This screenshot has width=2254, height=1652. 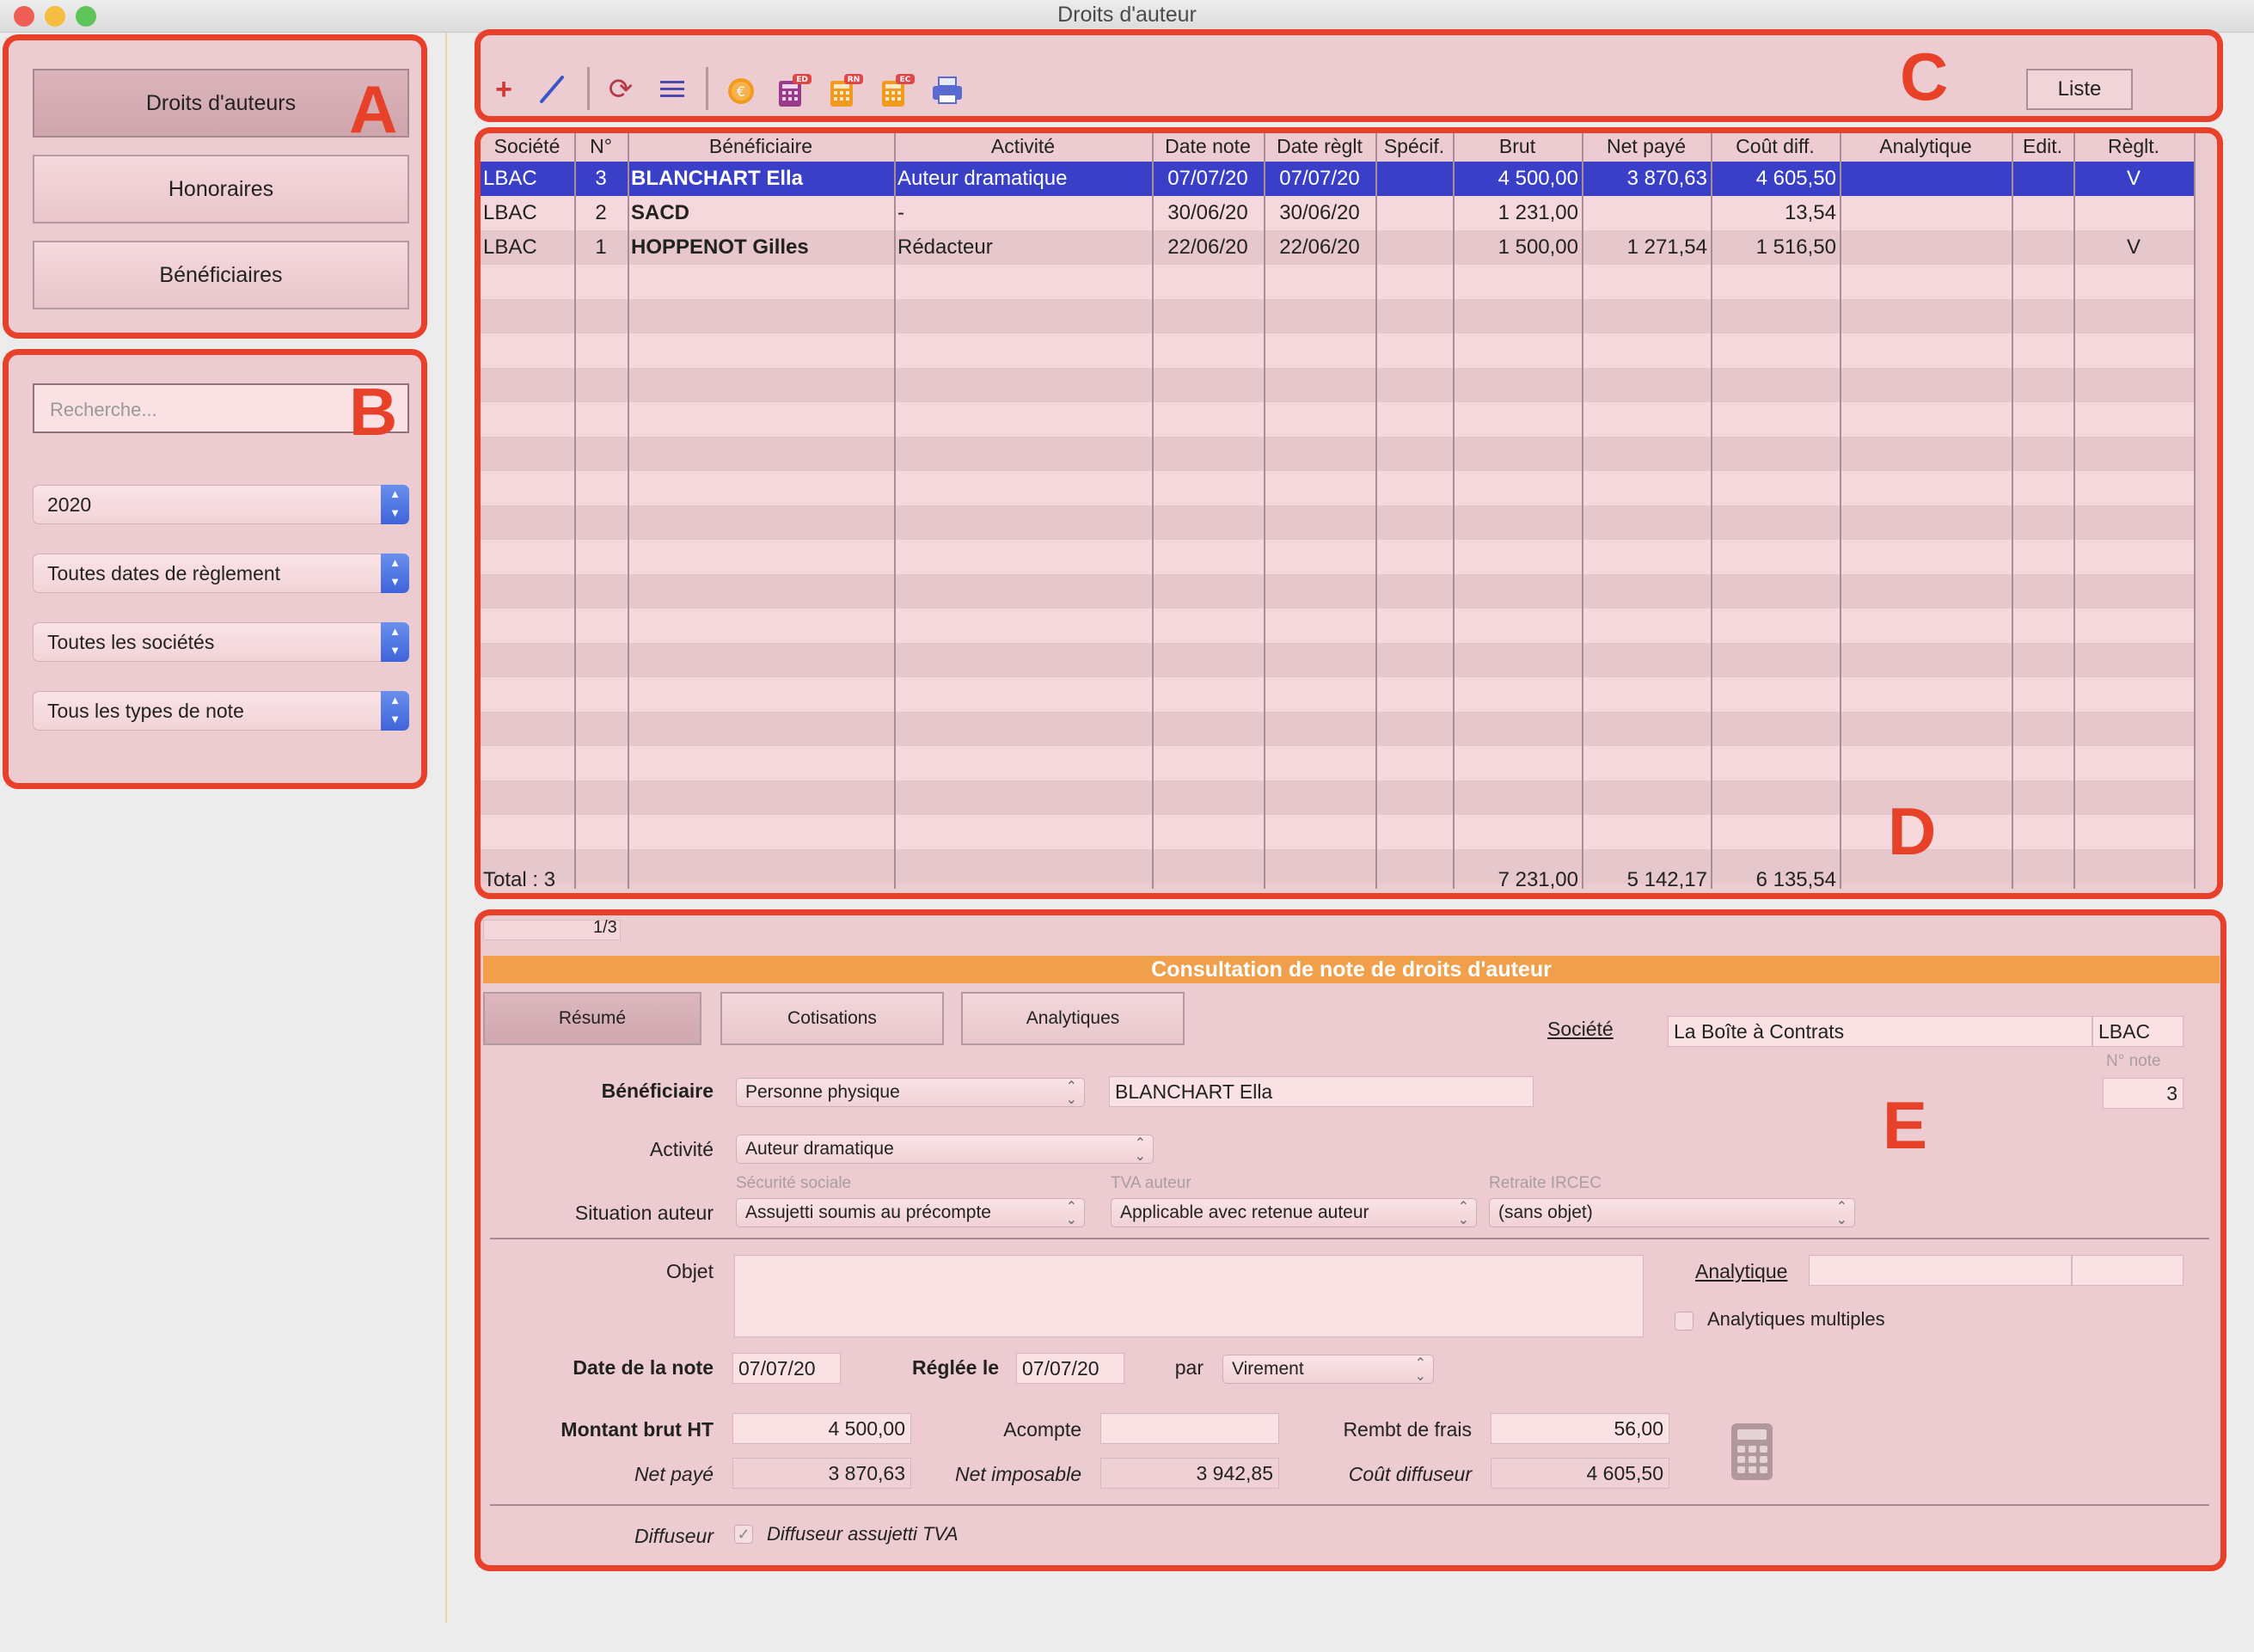 I want to click on date-note-field: 07/07/20, so click(x=786, y=1368).